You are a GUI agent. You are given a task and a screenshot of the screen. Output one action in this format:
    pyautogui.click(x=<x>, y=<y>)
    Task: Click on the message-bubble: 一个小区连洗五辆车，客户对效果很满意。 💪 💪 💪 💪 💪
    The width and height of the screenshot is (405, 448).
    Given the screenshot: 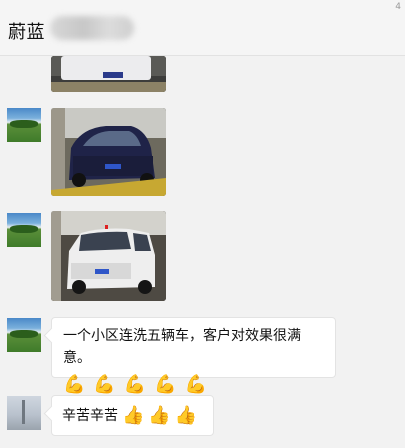 What is the action you would take?
    pyautogui.click(x=193, y=356)
    